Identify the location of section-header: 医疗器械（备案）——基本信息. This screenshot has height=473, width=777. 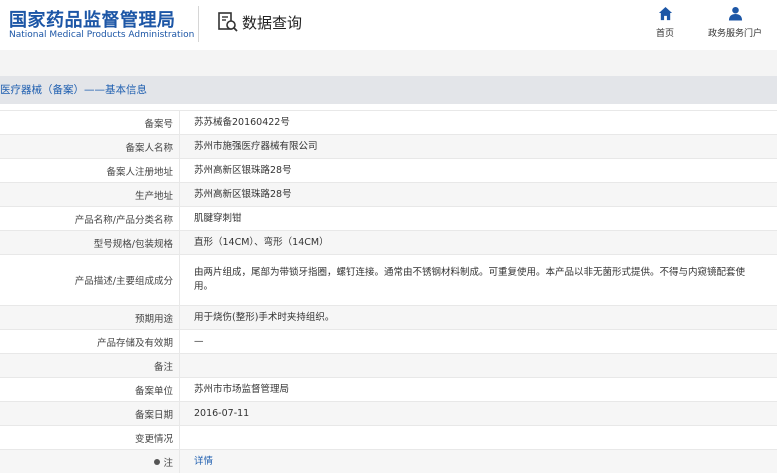
(388, 90).